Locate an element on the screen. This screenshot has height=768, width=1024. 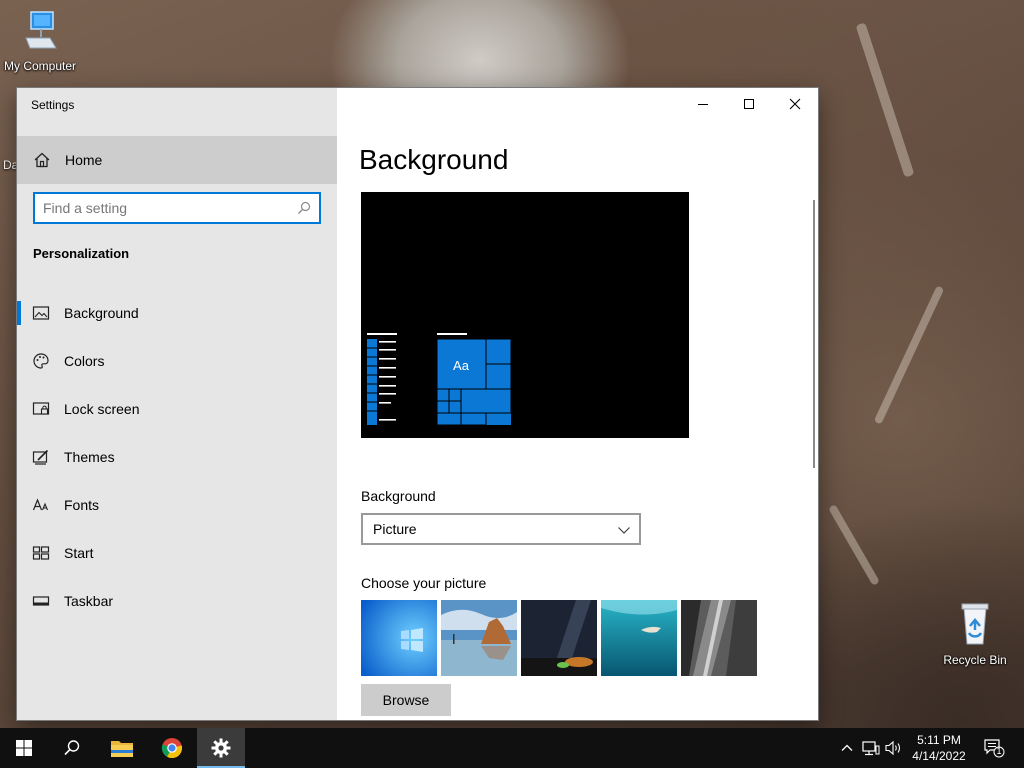
desktop-icon-my-computer: My Computer is located at coordinates (40, 40).